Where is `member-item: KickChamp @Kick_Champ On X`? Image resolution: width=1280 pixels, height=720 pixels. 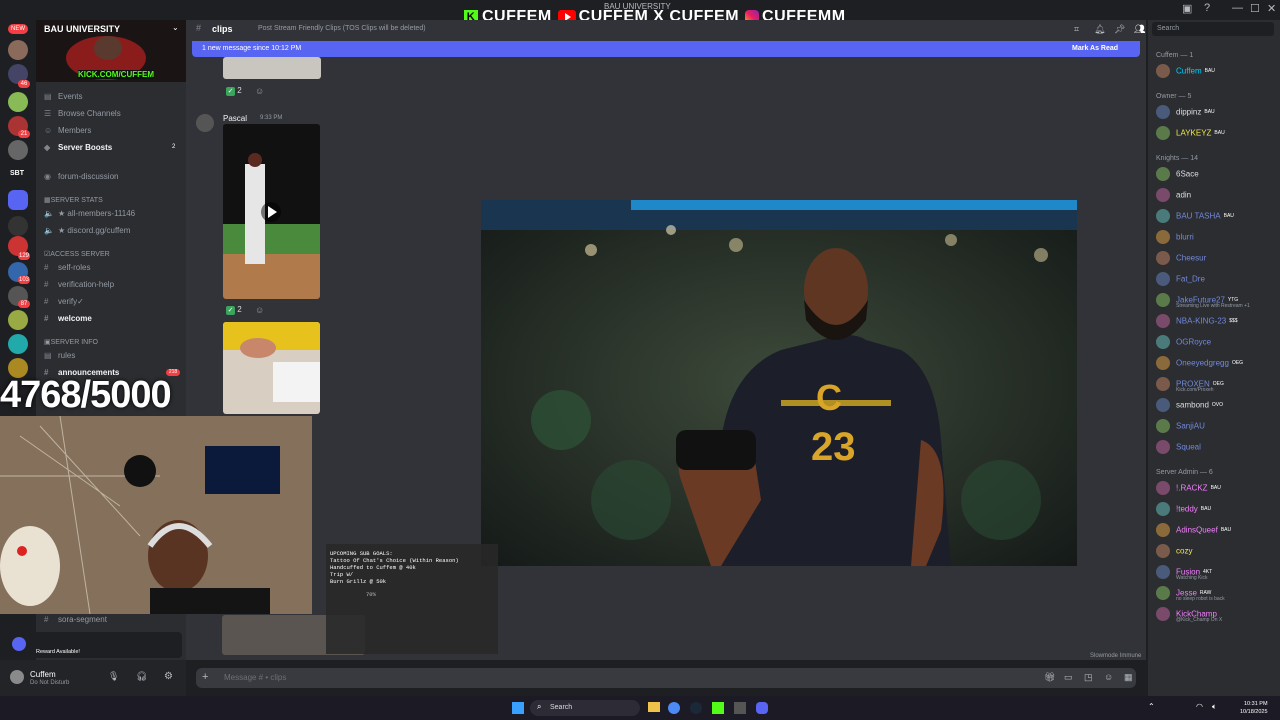 member-item: KickChamp @Kick_Champ On X is located at coordinates (1189, 615).